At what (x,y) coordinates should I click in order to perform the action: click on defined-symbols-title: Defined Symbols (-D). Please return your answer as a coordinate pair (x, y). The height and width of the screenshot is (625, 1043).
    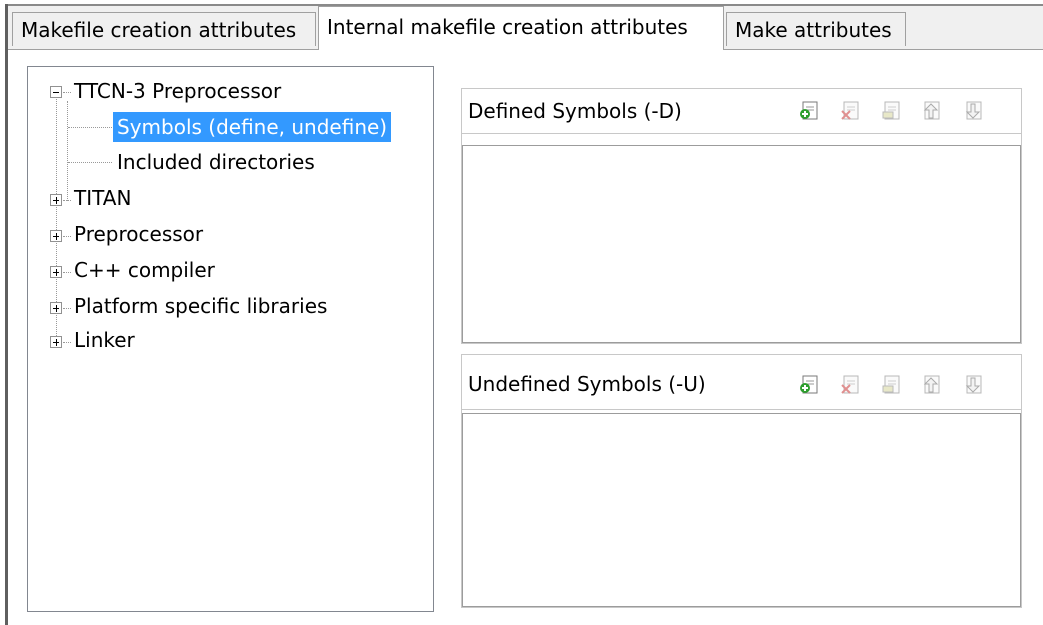
    Looking at the image, I should click on (575, 111).